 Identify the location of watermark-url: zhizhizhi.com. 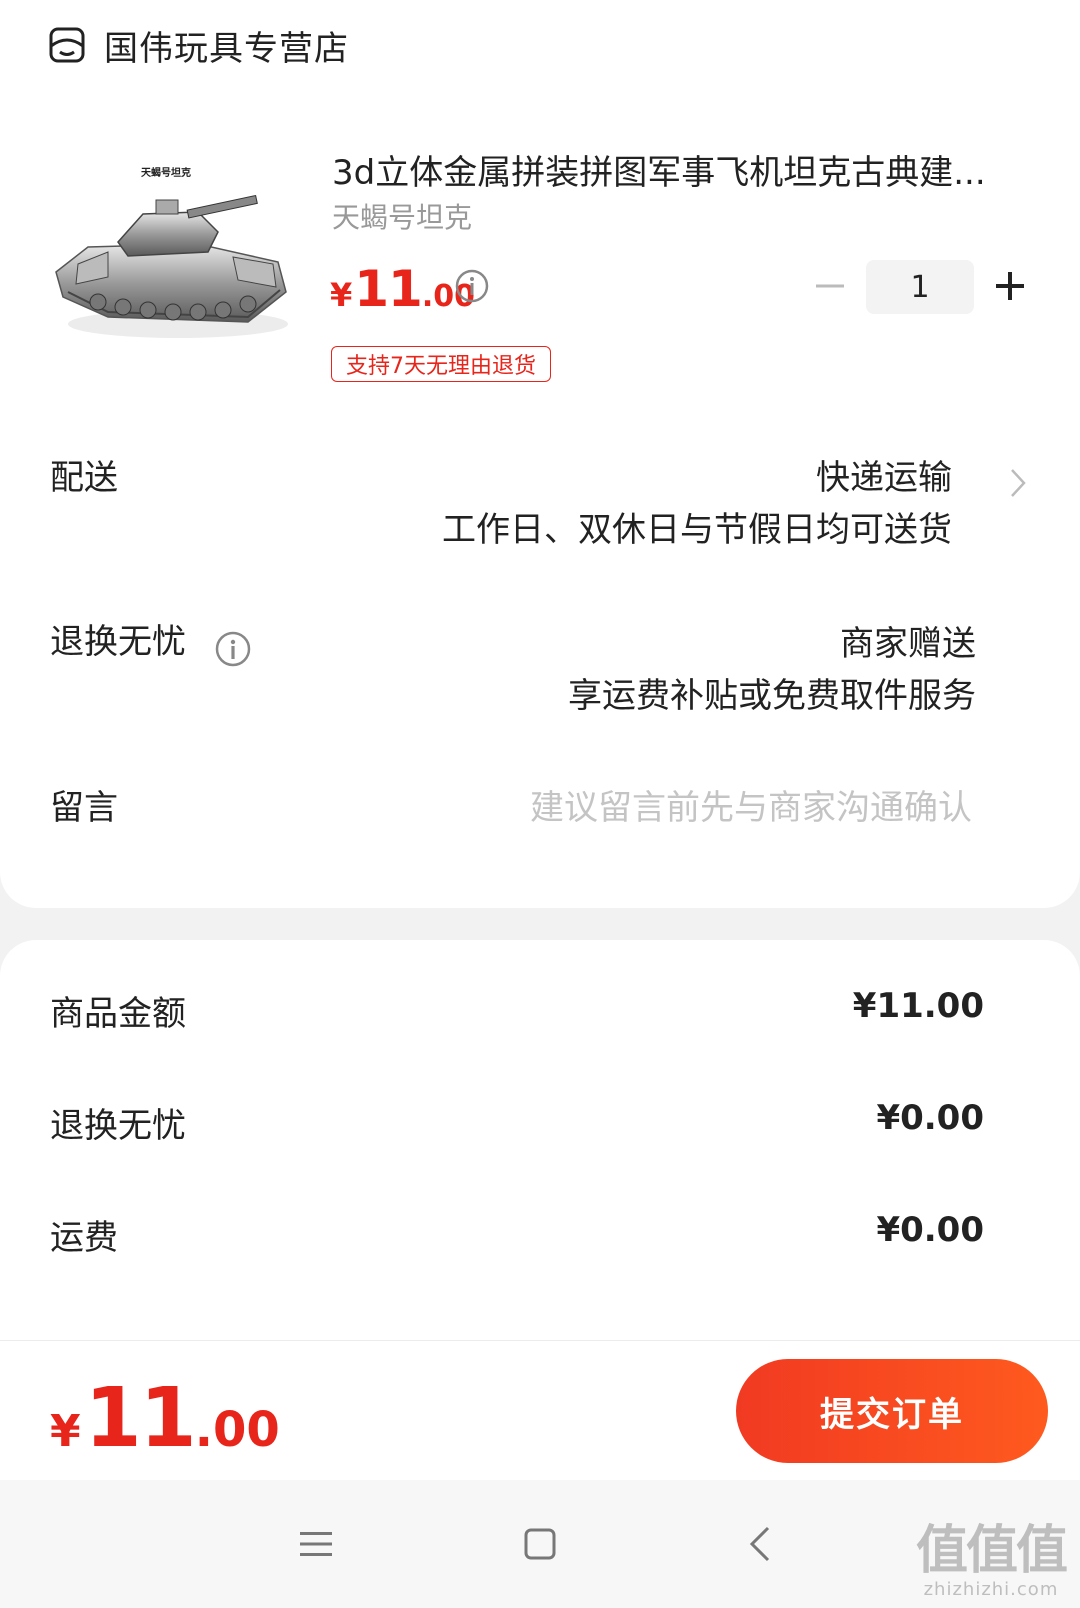
(991, 1589).